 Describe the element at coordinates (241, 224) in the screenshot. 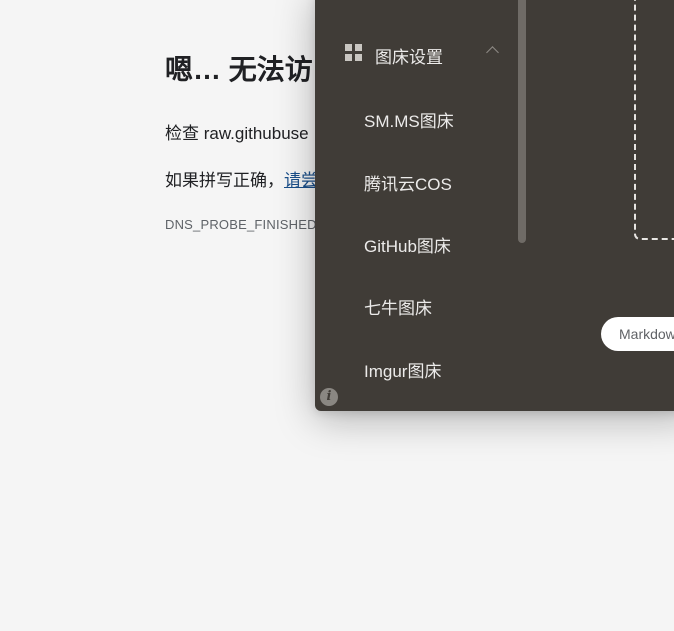

I see `error-code: DNS_PROBE_FINISHED` at that location.